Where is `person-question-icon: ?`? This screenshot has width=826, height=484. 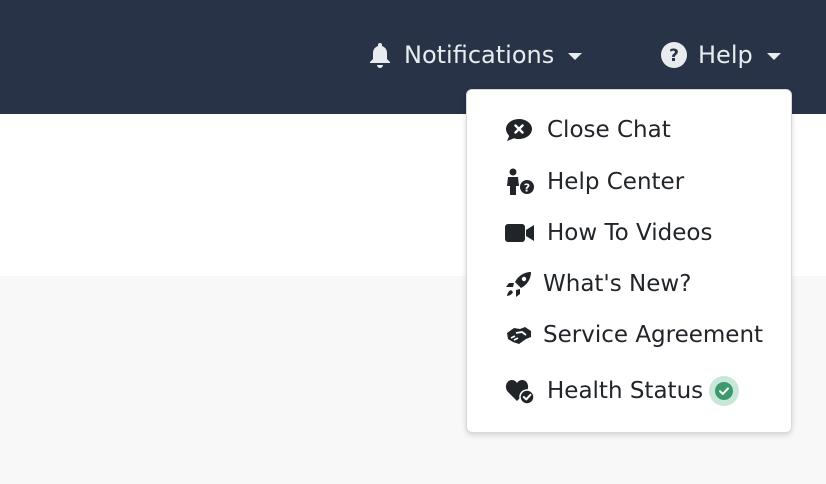 person-question-icon: ? is located at coordinates (521, 182).